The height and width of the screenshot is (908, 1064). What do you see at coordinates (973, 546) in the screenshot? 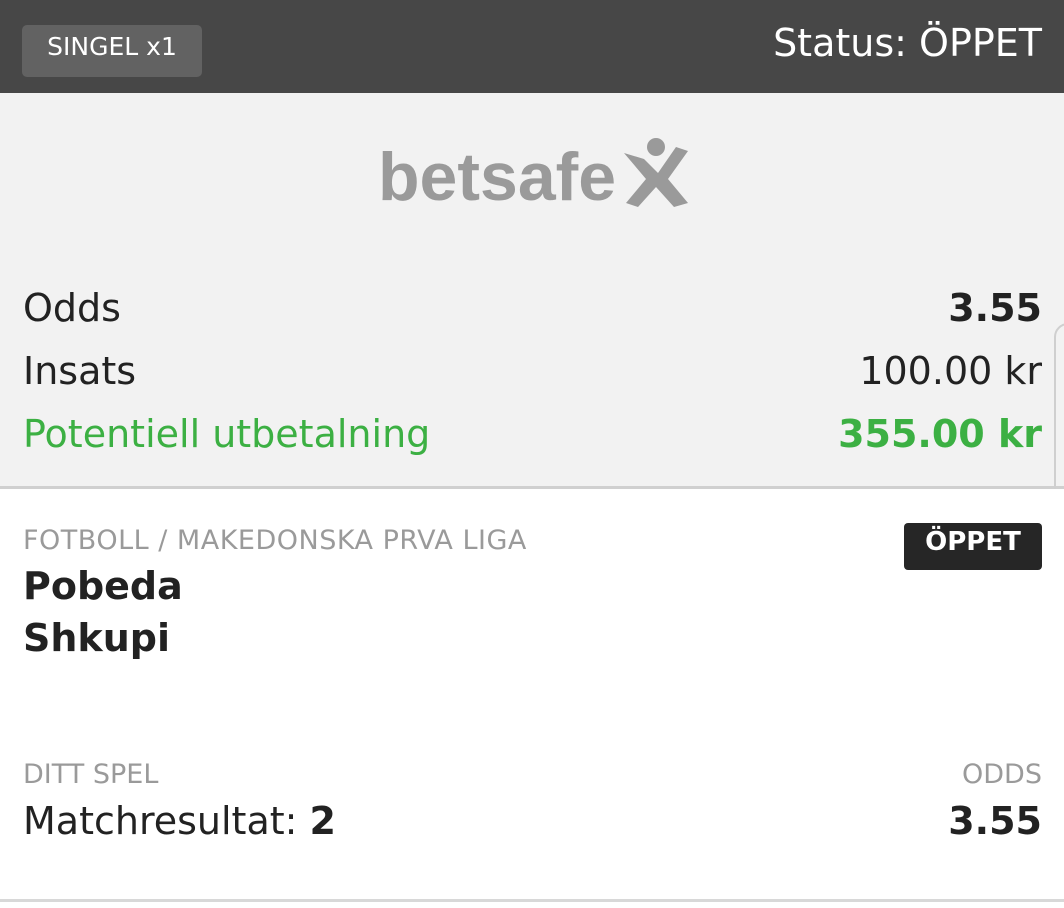
I see `status-badge: ÖPPET` at bounding box center [973, 546].